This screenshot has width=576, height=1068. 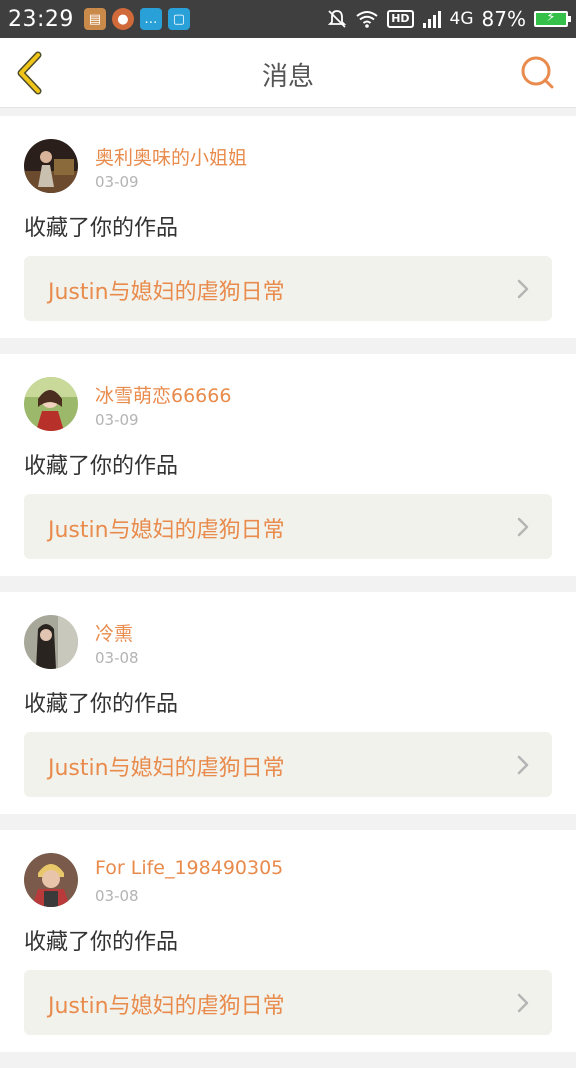 I want to click on battery-icon: ⚡, so click(x=552, y=18).